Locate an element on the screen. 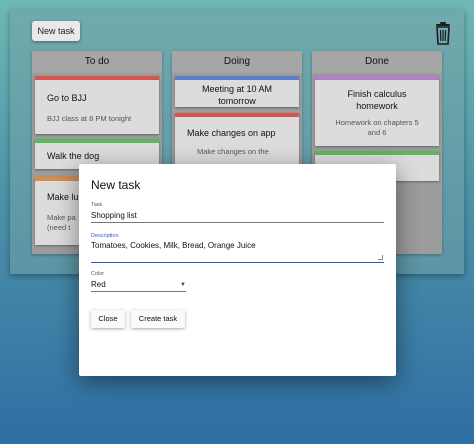 The width and height of the screenshot is (474, 444). card-description: Make changes on the is located at coordinates (233, 151).